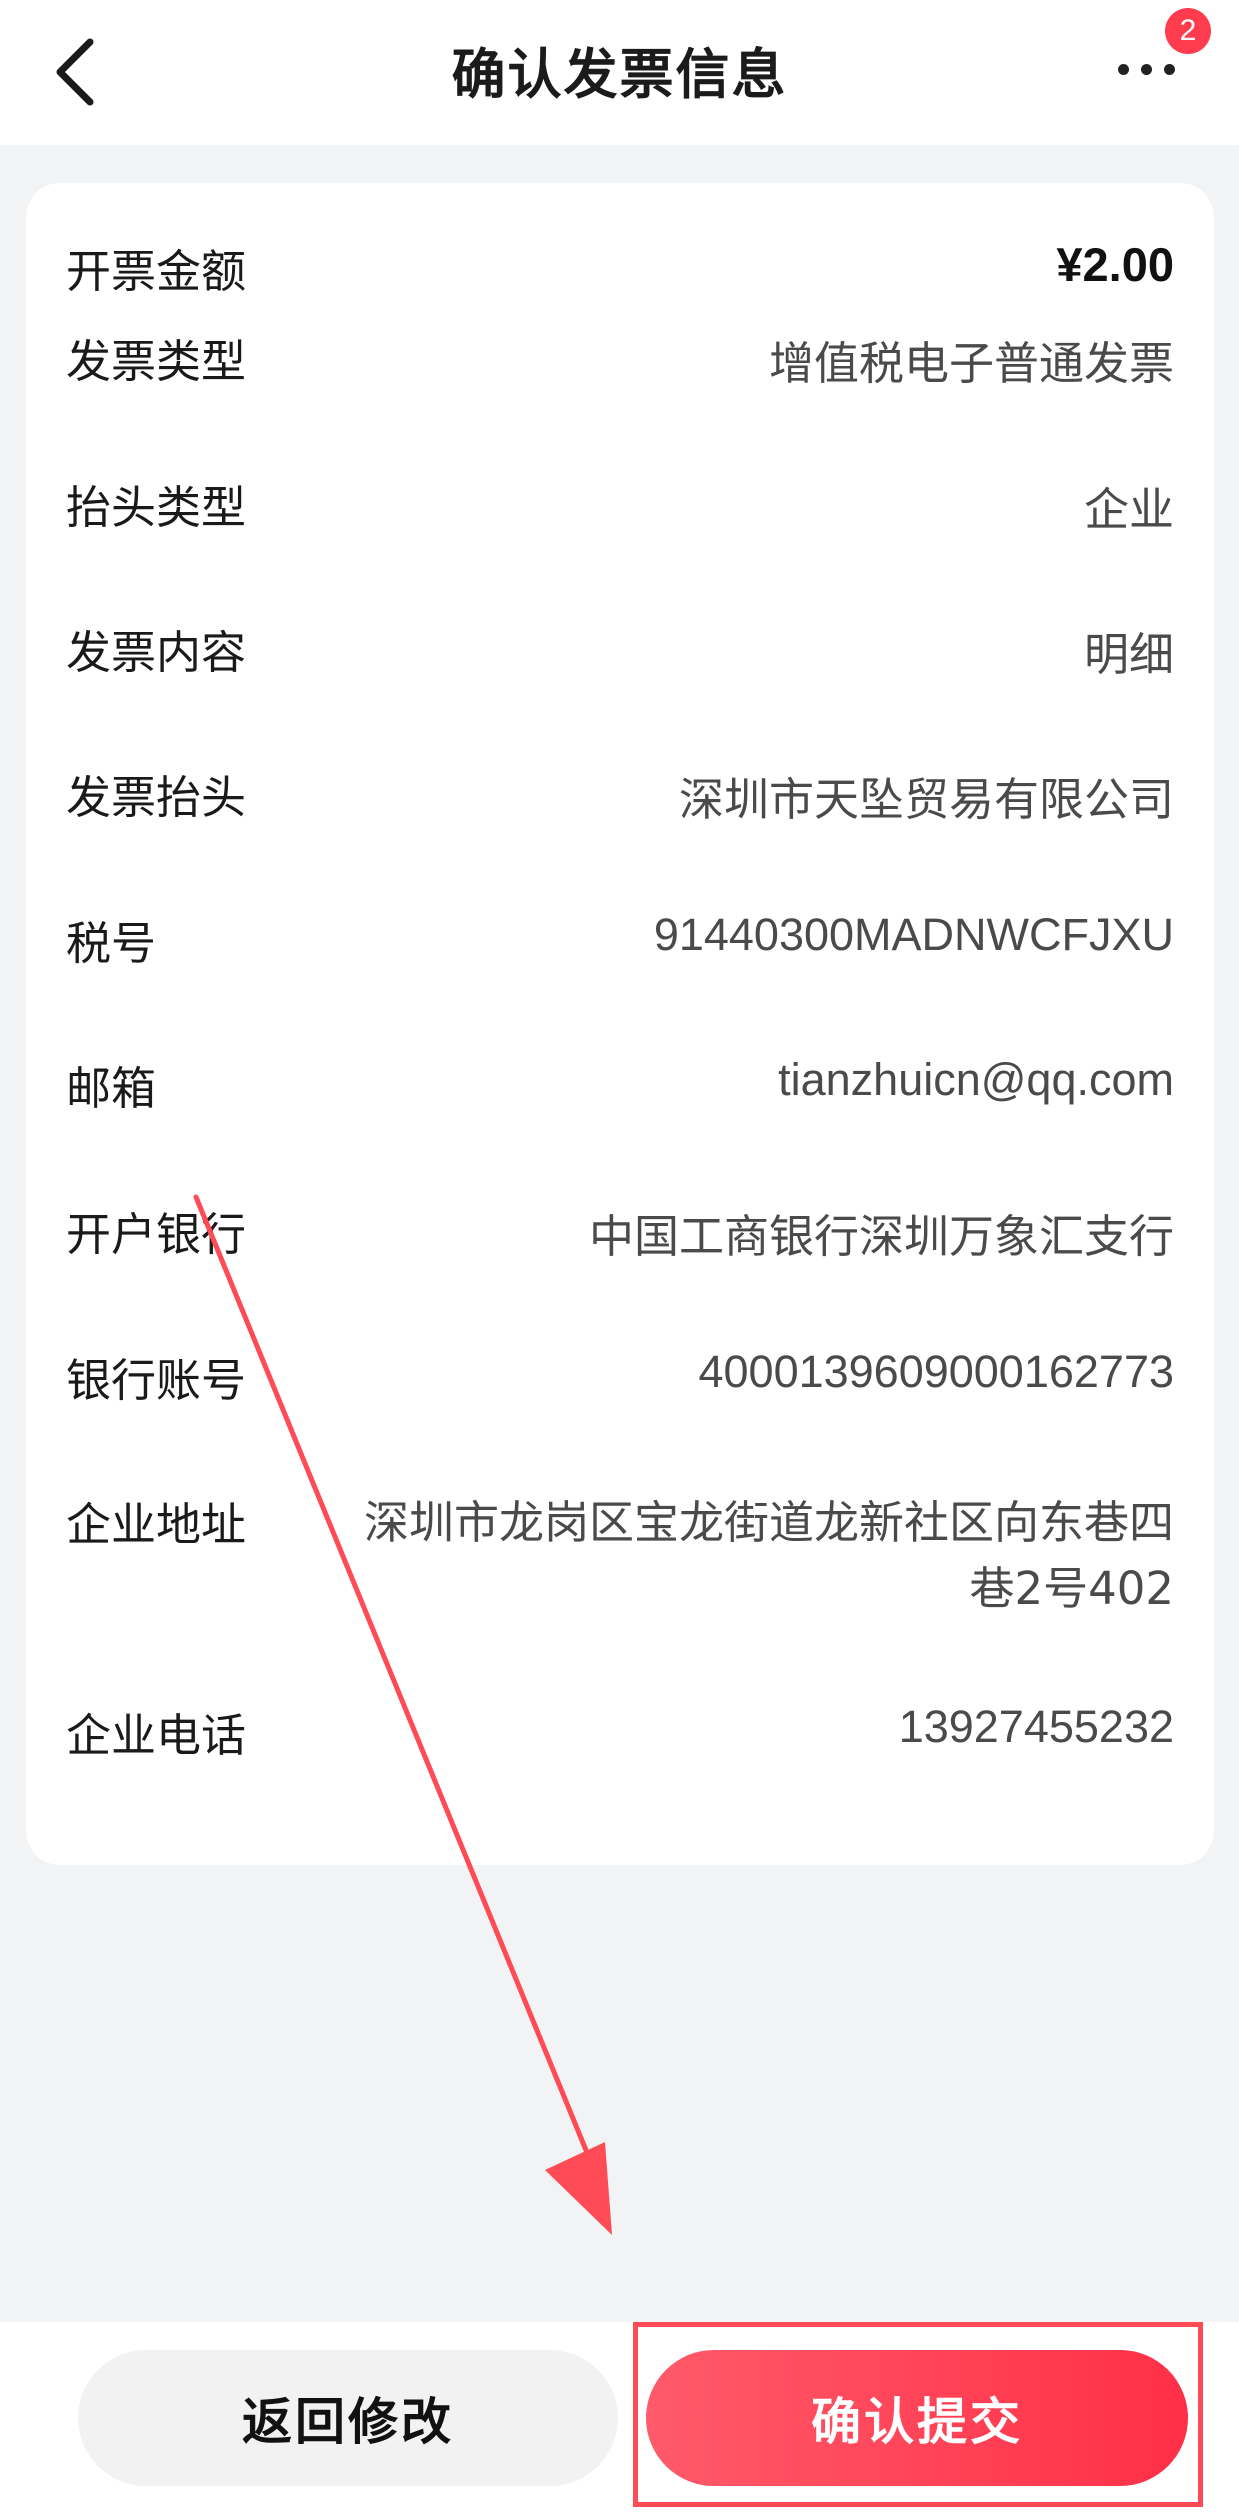  What do you see at coordinates (1188, 31) in the screenshot?
I see `notification-badge: 2` at bounding box center [1188, 31].